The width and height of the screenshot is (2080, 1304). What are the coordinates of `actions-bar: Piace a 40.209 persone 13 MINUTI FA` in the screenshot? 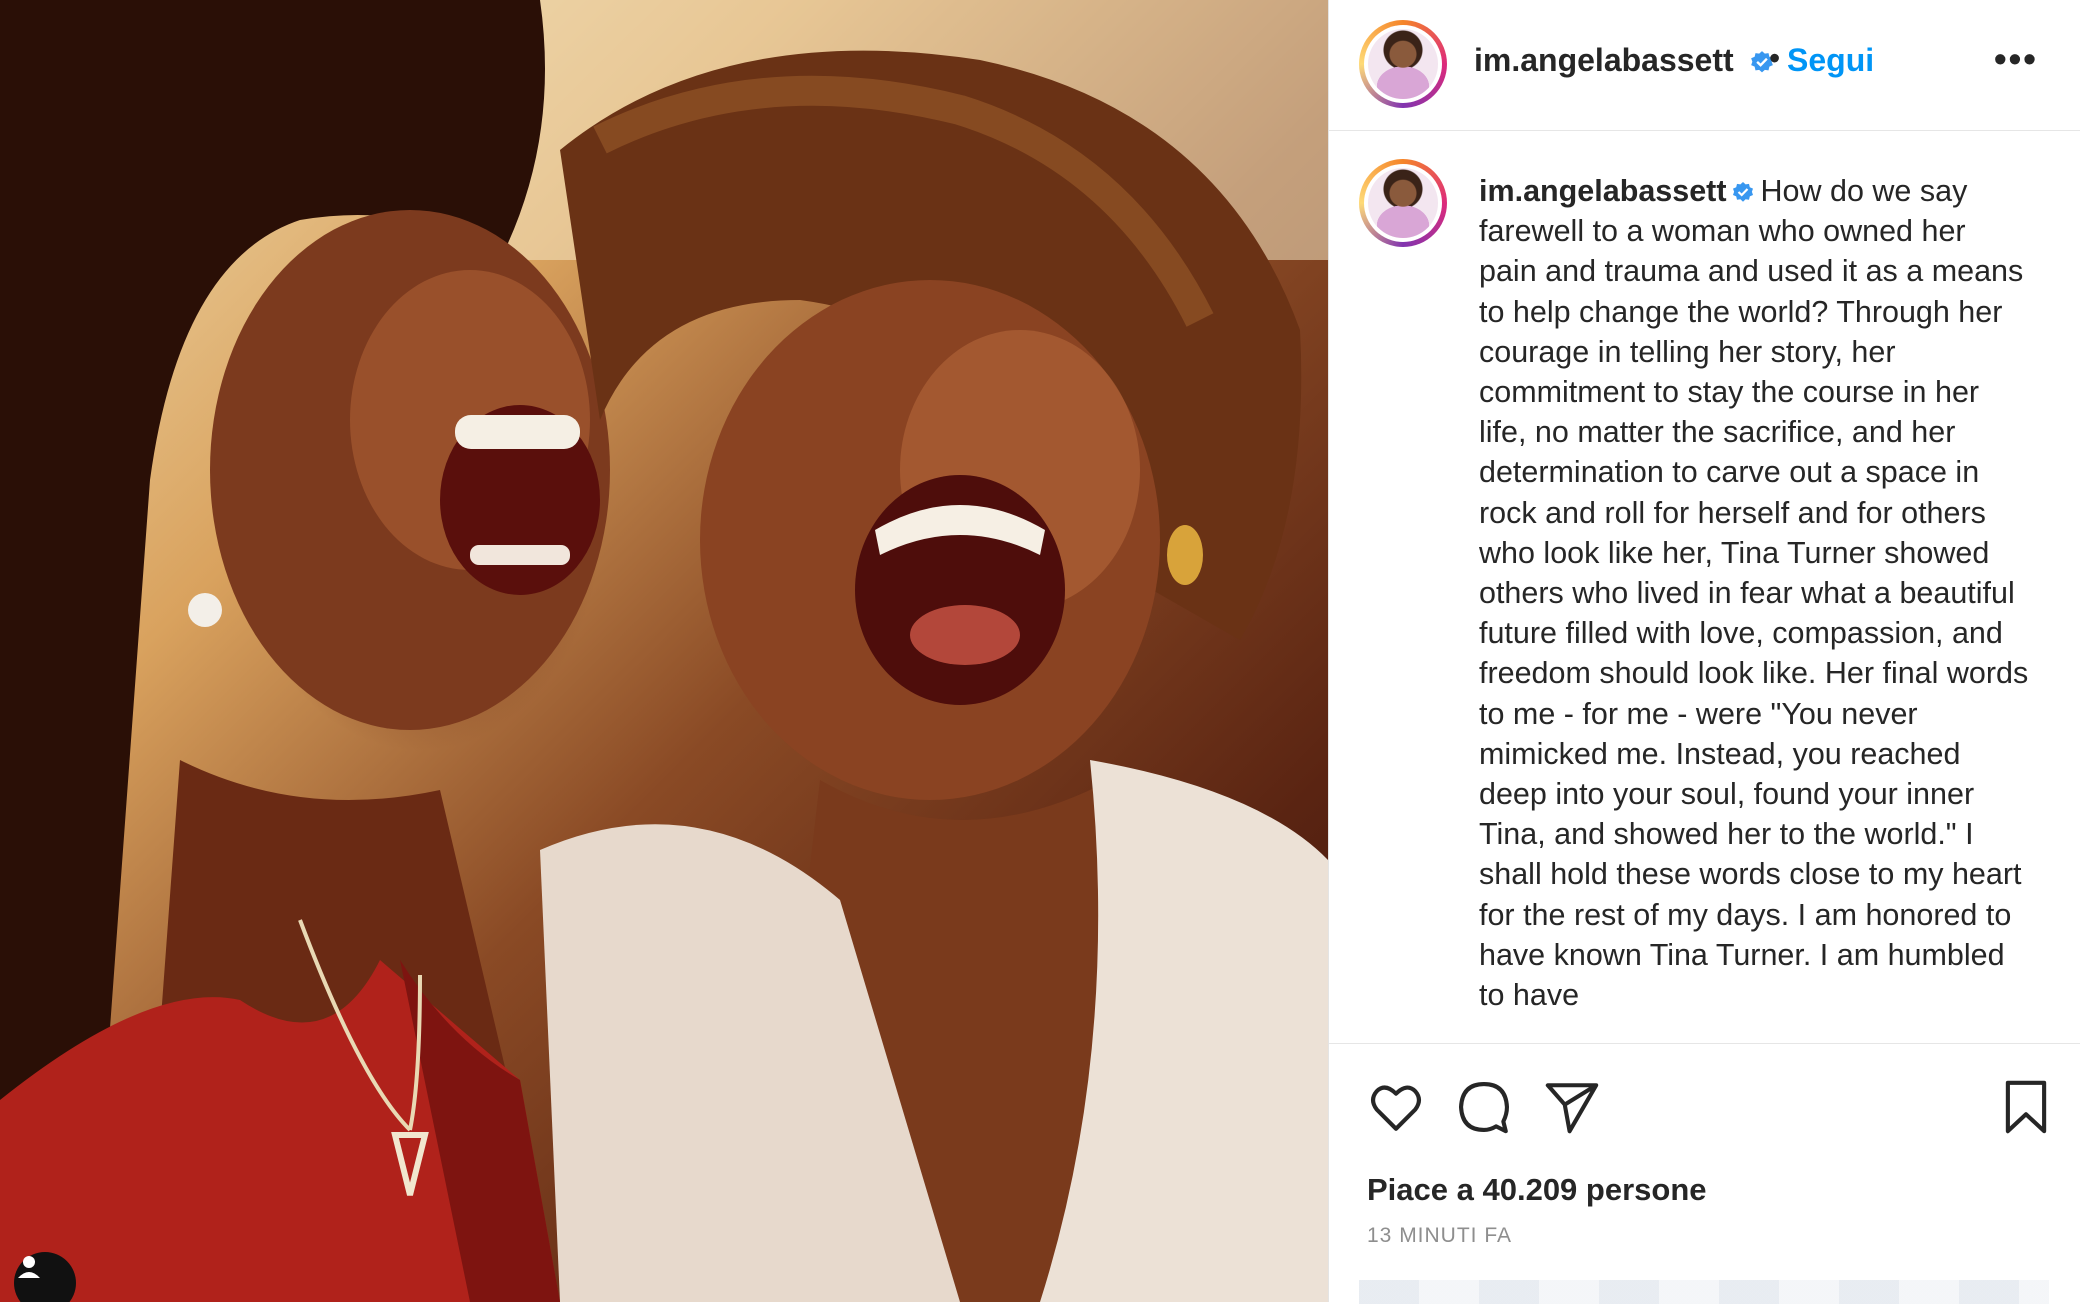 It's located at (1704, 1173).